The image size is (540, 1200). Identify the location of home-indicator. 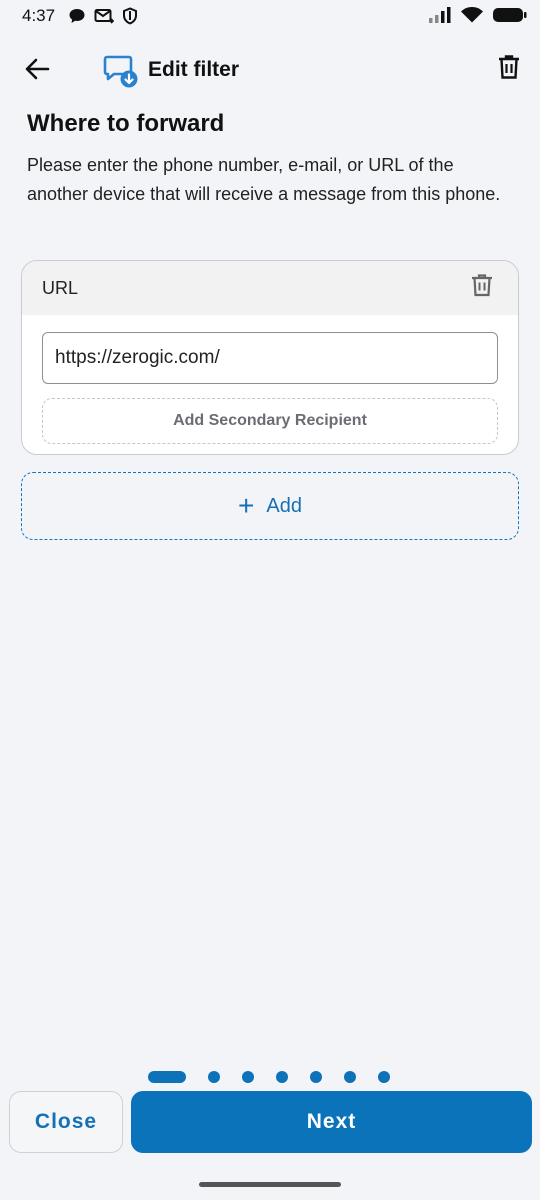
(270, 1184).